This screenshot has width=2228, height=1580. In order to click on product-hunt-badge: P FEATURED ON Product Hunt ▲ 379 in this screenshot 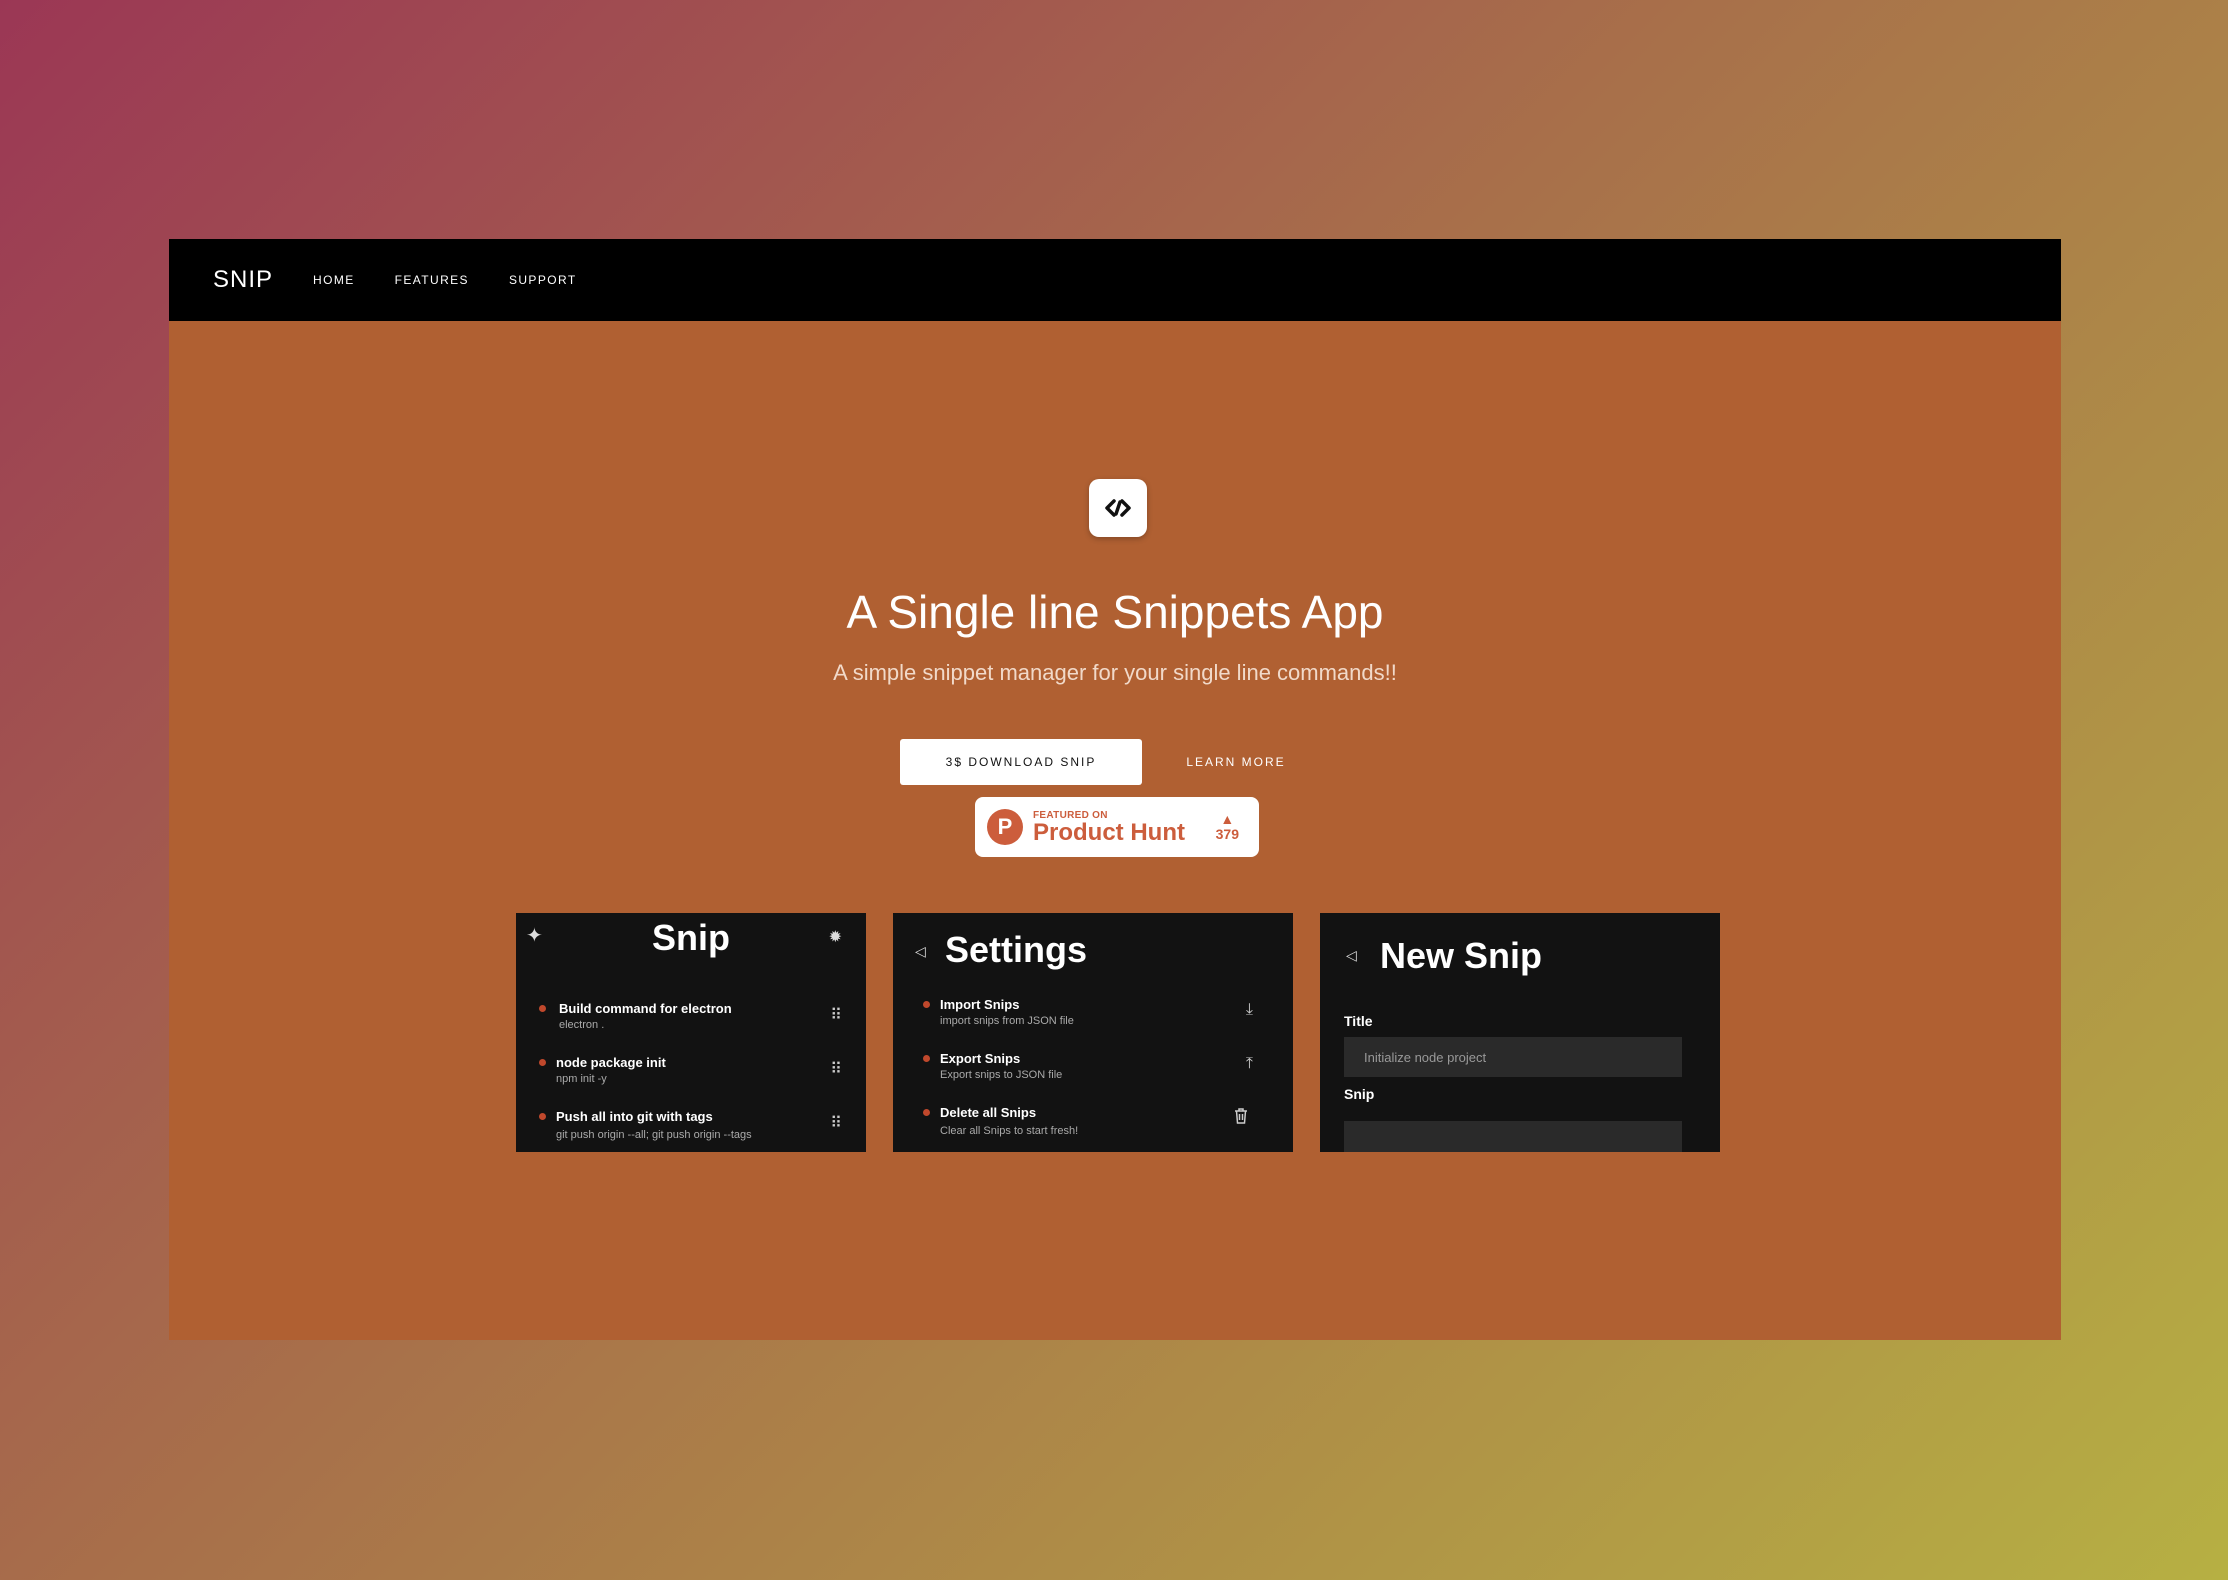, I will do `click(1117, 827)`.